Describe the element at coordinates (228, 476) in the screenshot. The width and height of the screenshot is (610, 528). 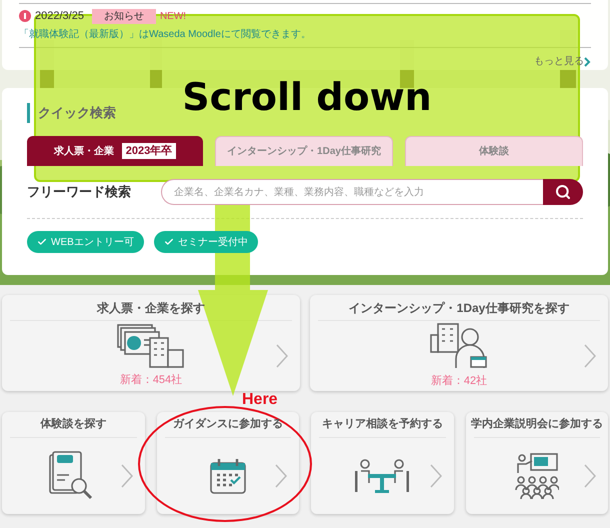
I see `calendar-check-icon` at that location.